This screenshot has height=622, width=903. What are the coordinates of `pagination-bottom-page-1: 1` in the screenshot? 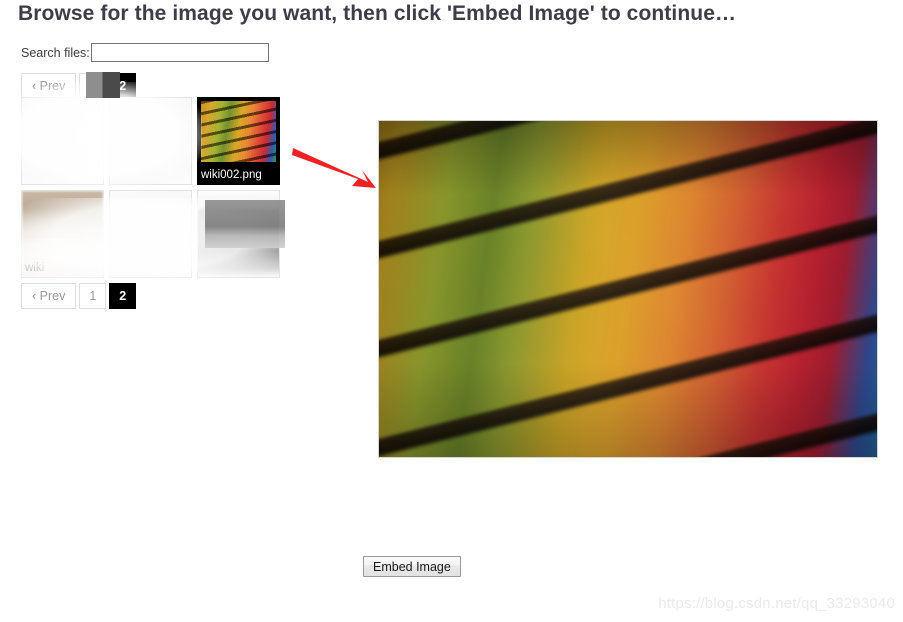 It's located at (93, 296).